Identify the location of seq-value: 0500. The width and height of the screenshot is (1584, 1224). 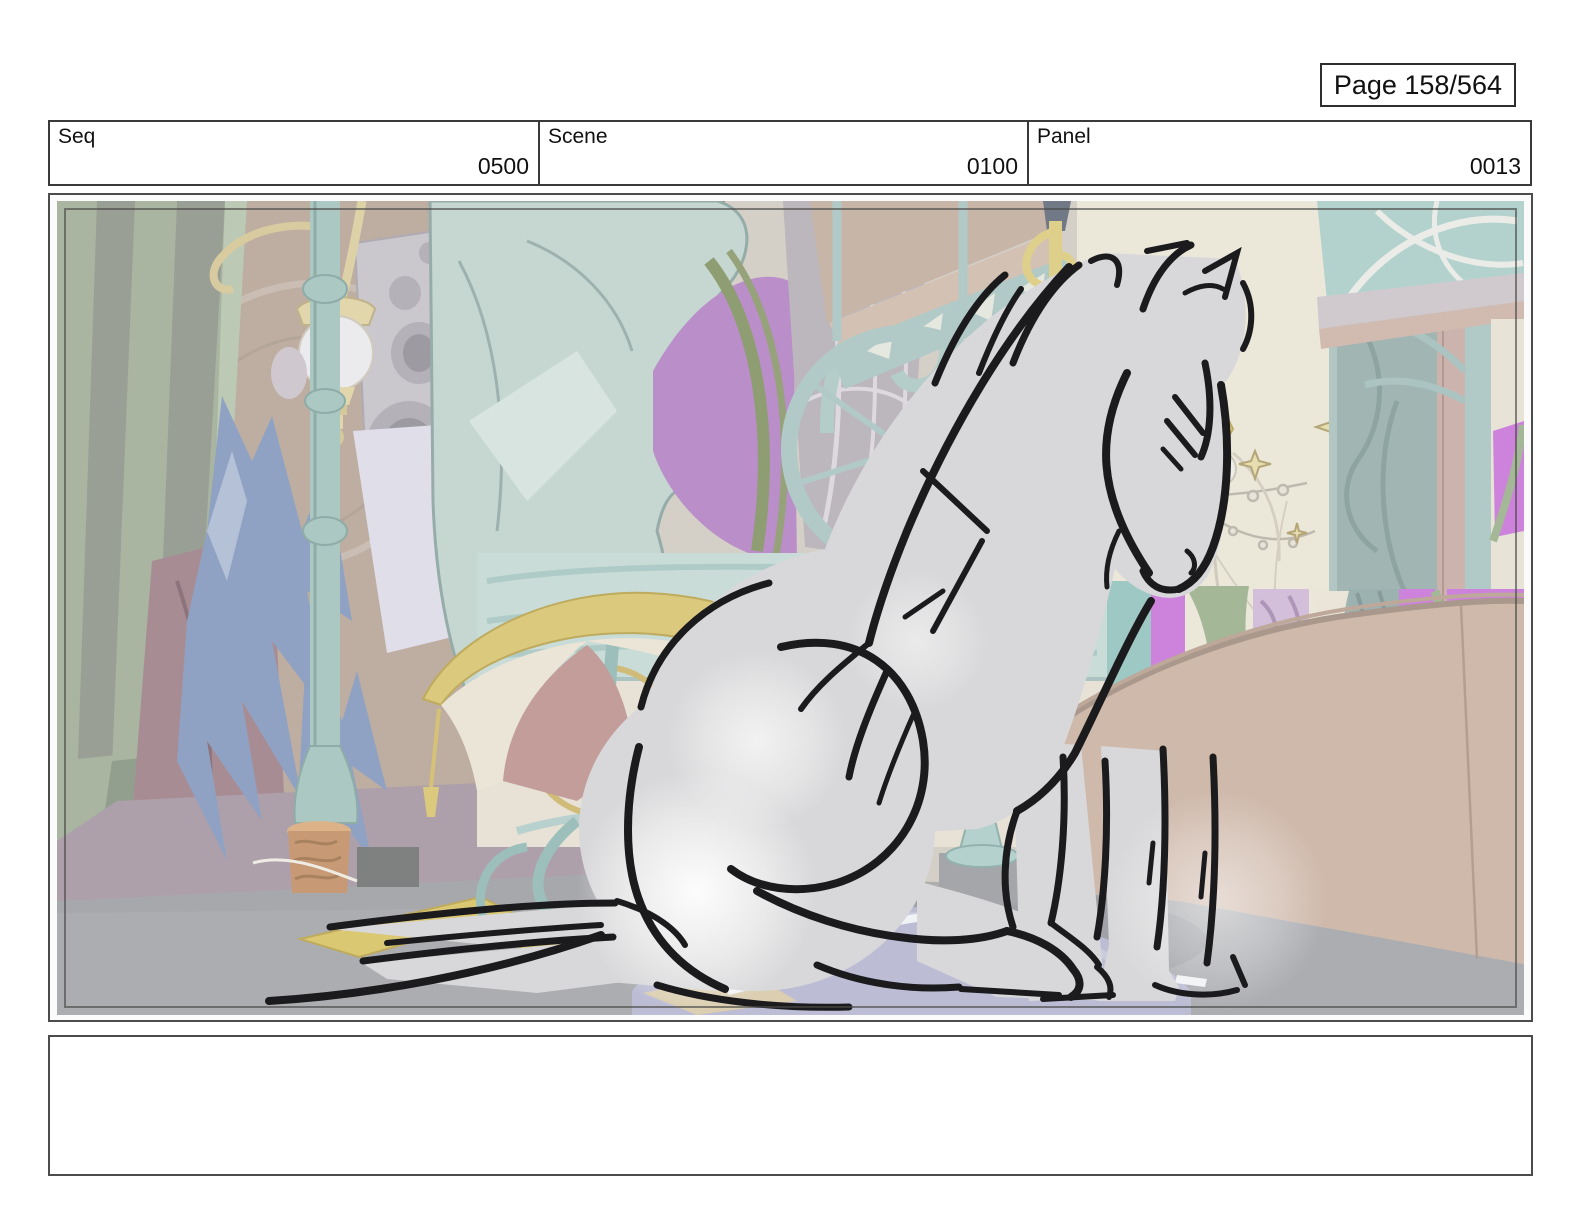
(503, 166).